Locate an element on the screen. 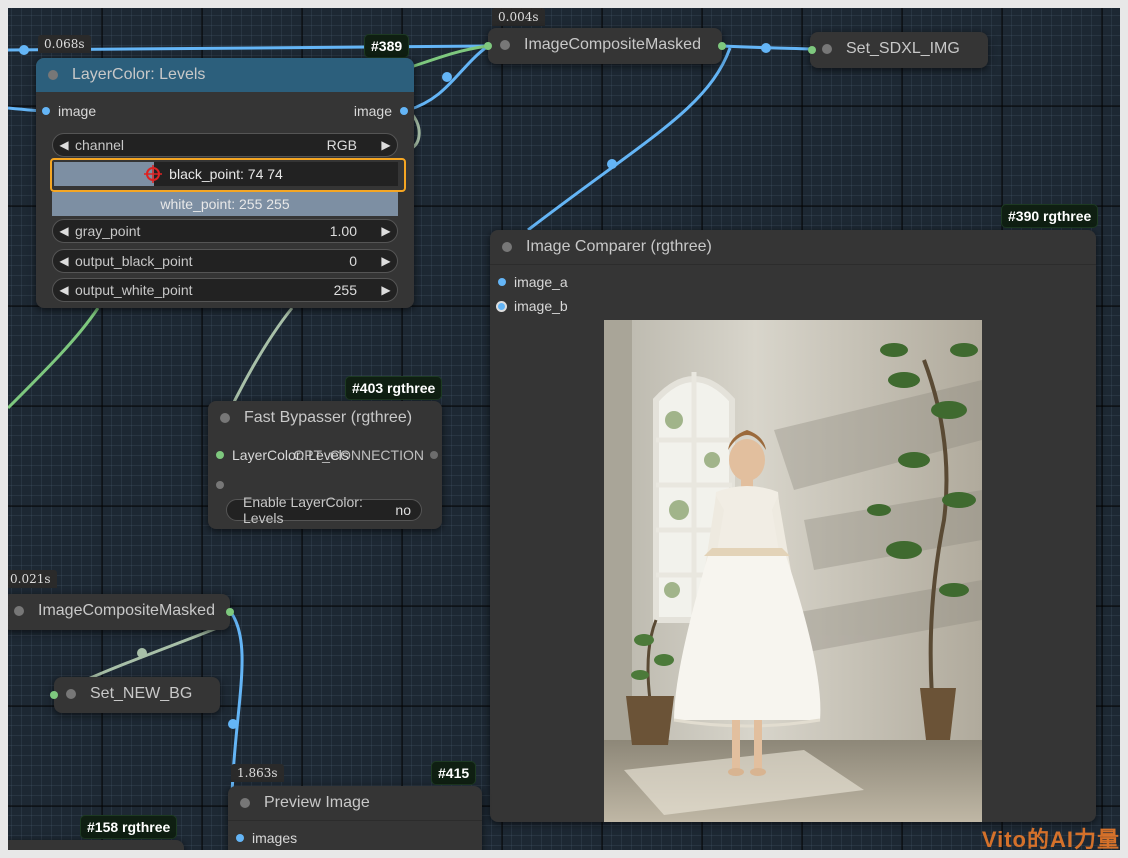  watermark: Vito的AI力量 is located at coordinates (1050, 838).